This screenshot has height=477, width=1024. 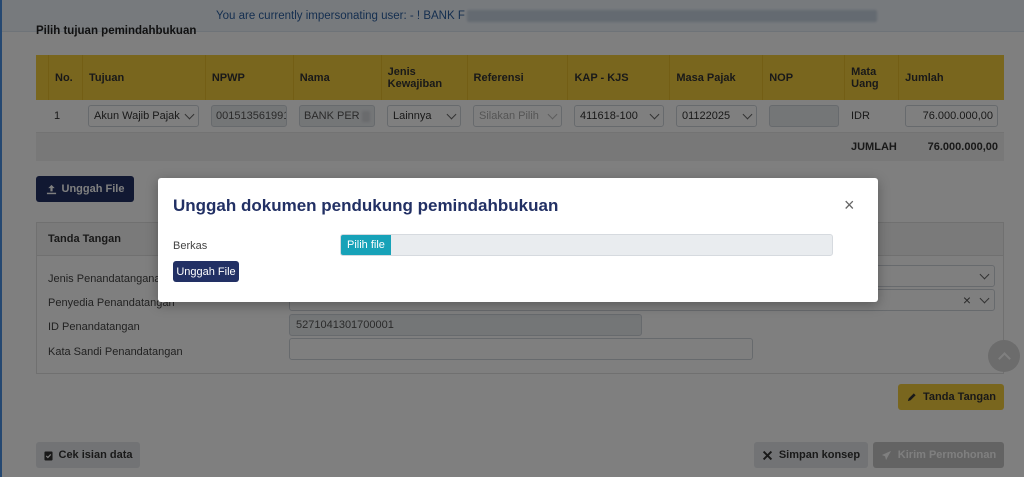 I want to click on close-icon: ×, so click(x=849, y=205).